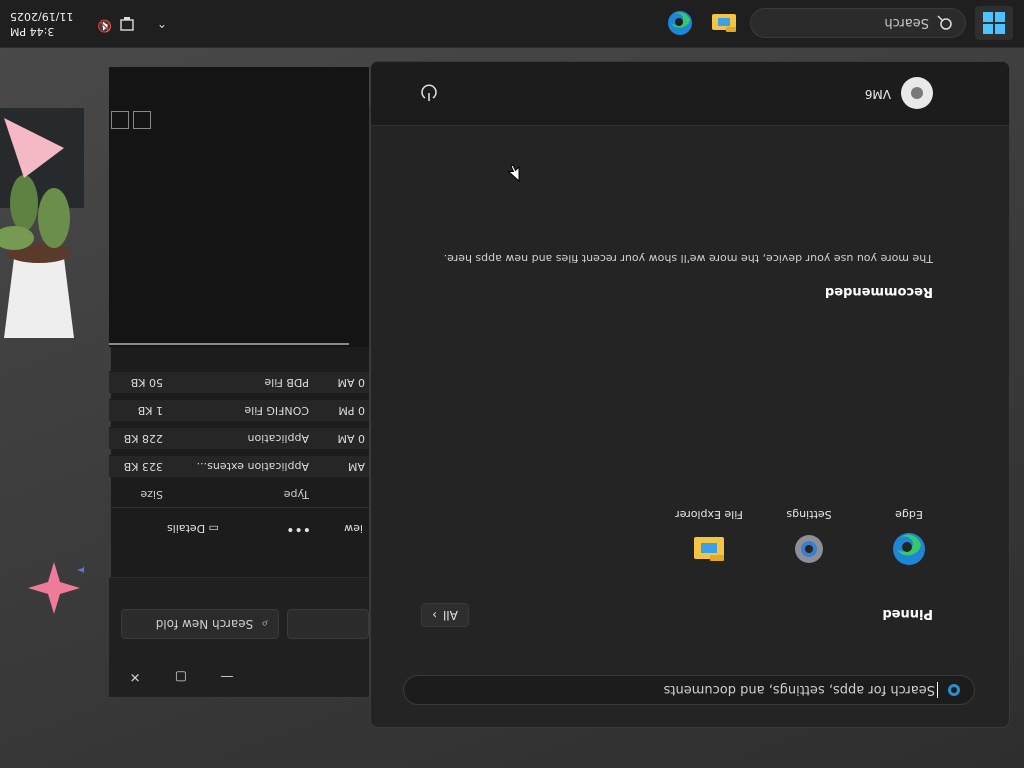  What do you see at coordinates (296, 494) in the screenshot?
I see `column-type: Type` at bounding box center [296, 494].